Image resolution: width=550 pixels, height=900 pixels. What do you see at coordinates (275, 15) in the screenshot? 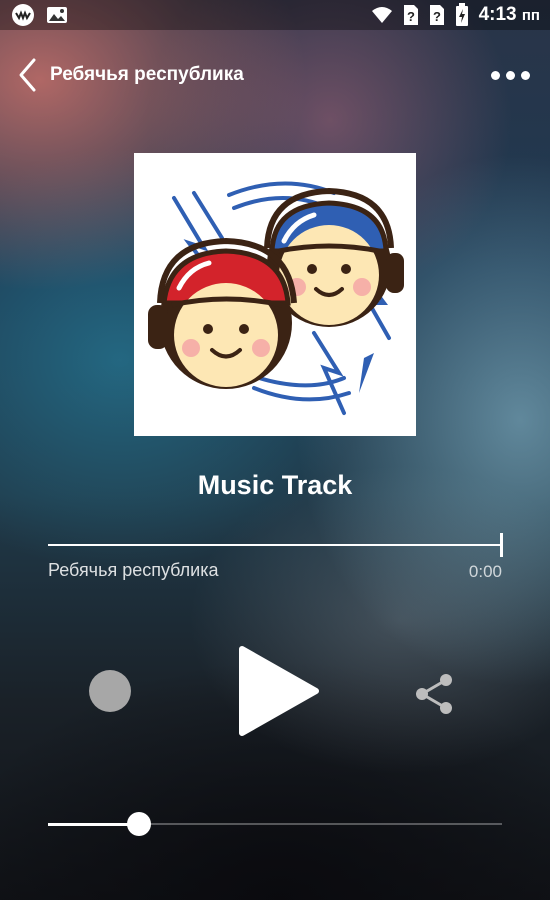
I see `status-bar: ? ? 4:13 пп` at bounding box center [275, 15].